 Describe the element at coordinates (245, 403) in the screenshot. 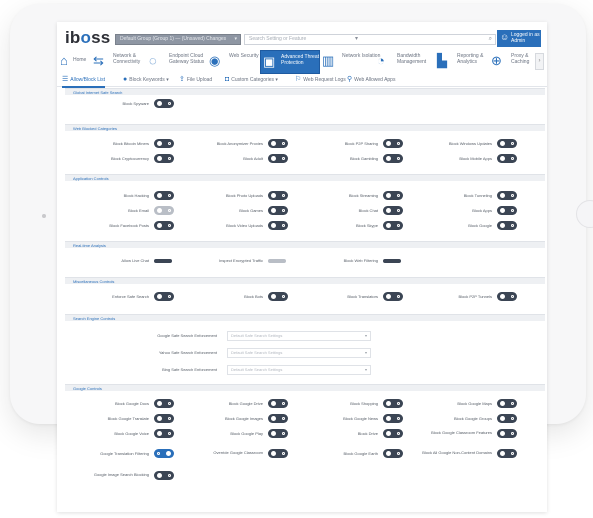

I see `setting-label: Block Google Drive` at that location.